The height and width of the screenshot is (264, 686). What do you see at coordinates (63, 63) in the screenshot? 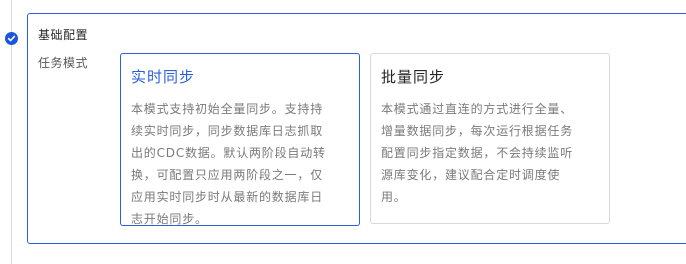
I see `task-mode-label: 任务模式` at bounding box center [63, 63].